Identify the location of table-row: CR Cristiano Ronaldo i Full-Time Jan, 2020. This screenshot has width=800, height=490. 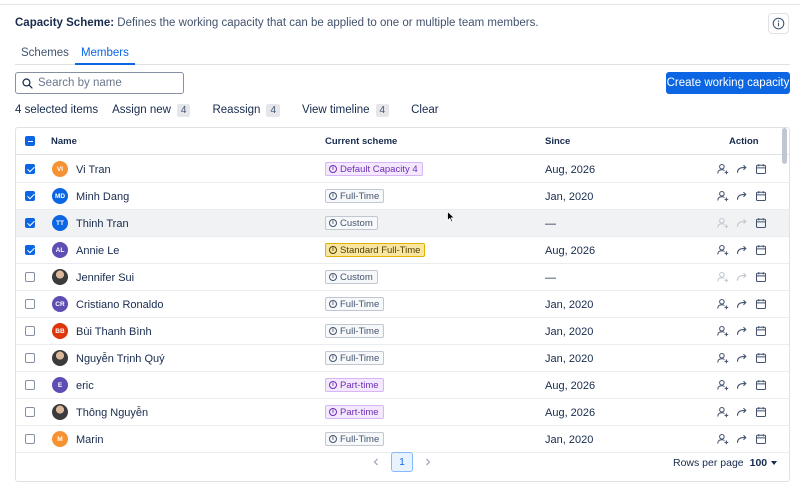
(402, 304).